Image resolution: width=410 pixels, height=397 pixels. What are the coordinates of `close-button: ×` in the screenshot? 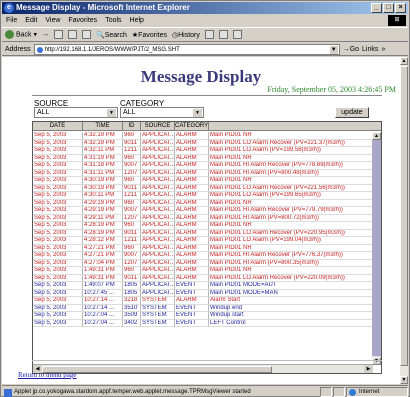 It's located at (400, 8).